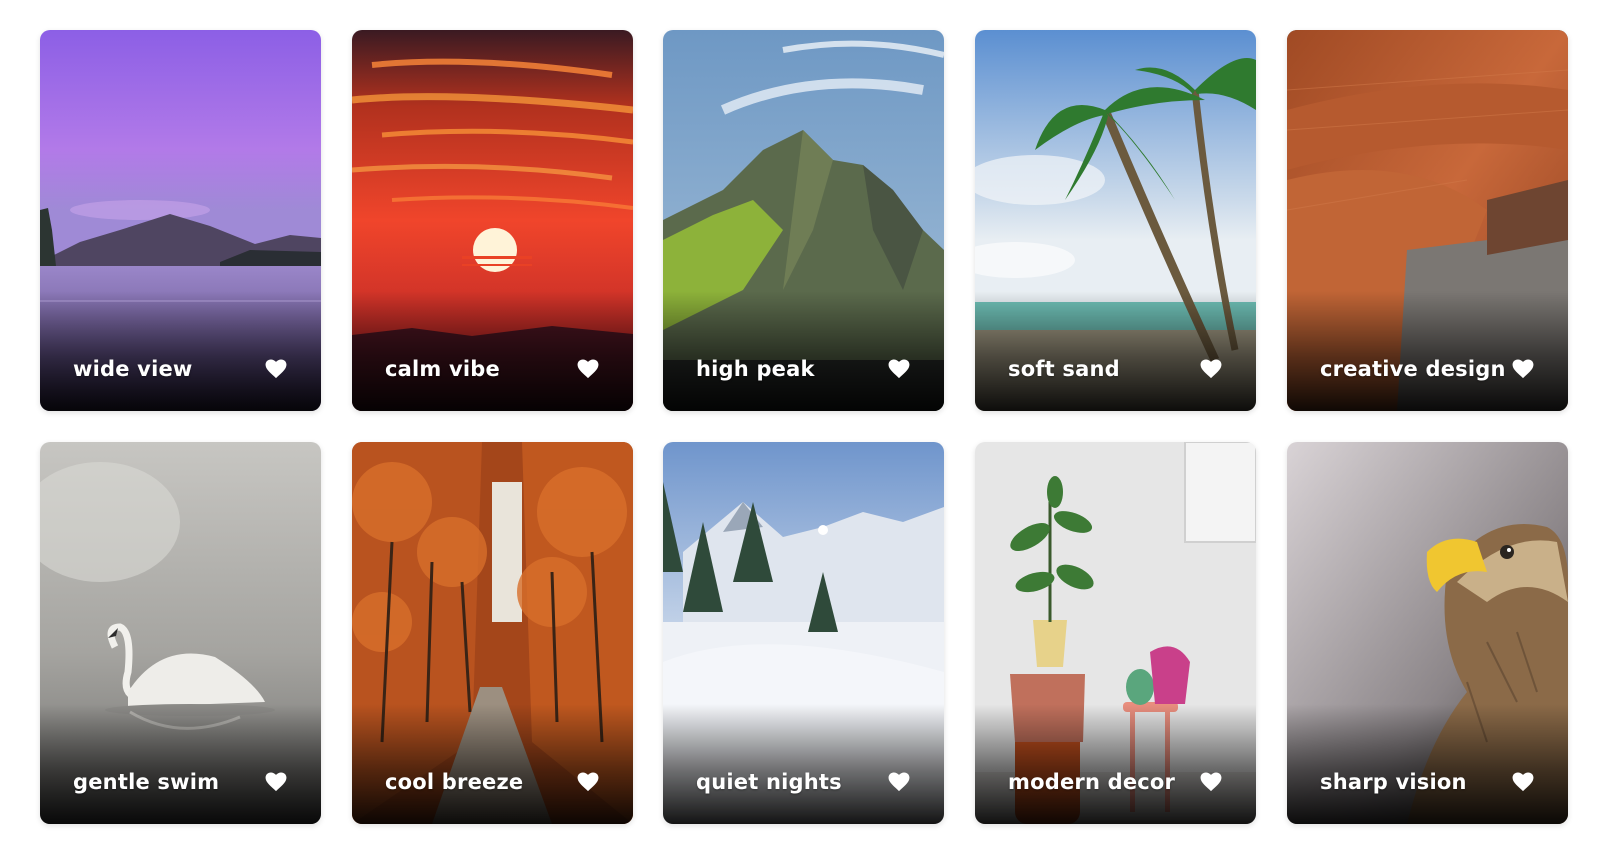 The height and width of the screenshot is (848, 1600). I want to click on photo-card: quiet nights, so click(803, 633).